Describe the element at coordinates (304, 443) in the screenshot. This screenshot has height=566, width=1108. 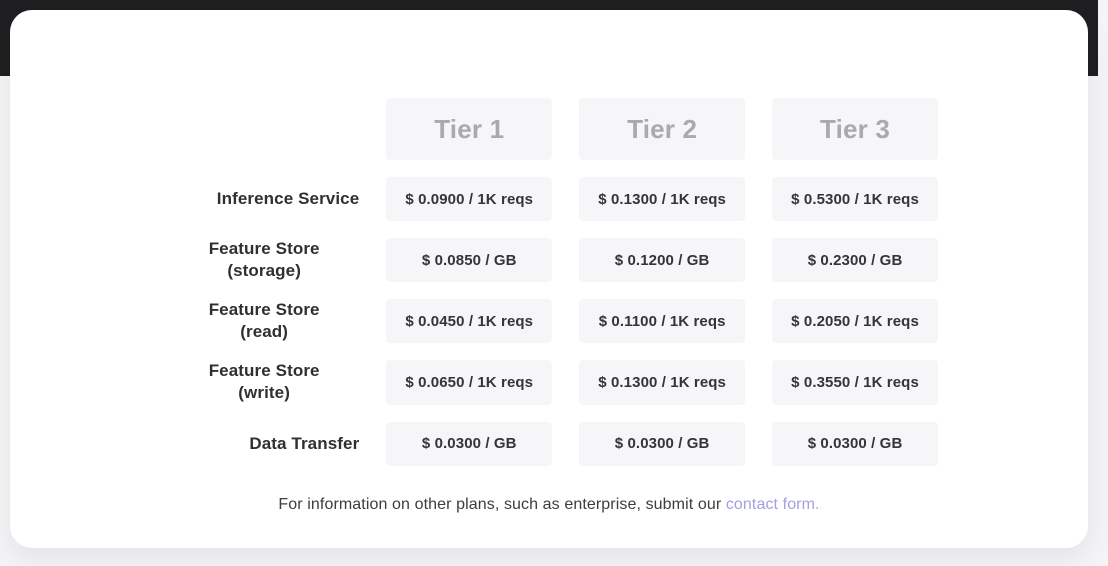
I see `row-label-data-transfer: Data Transfer` at that location.